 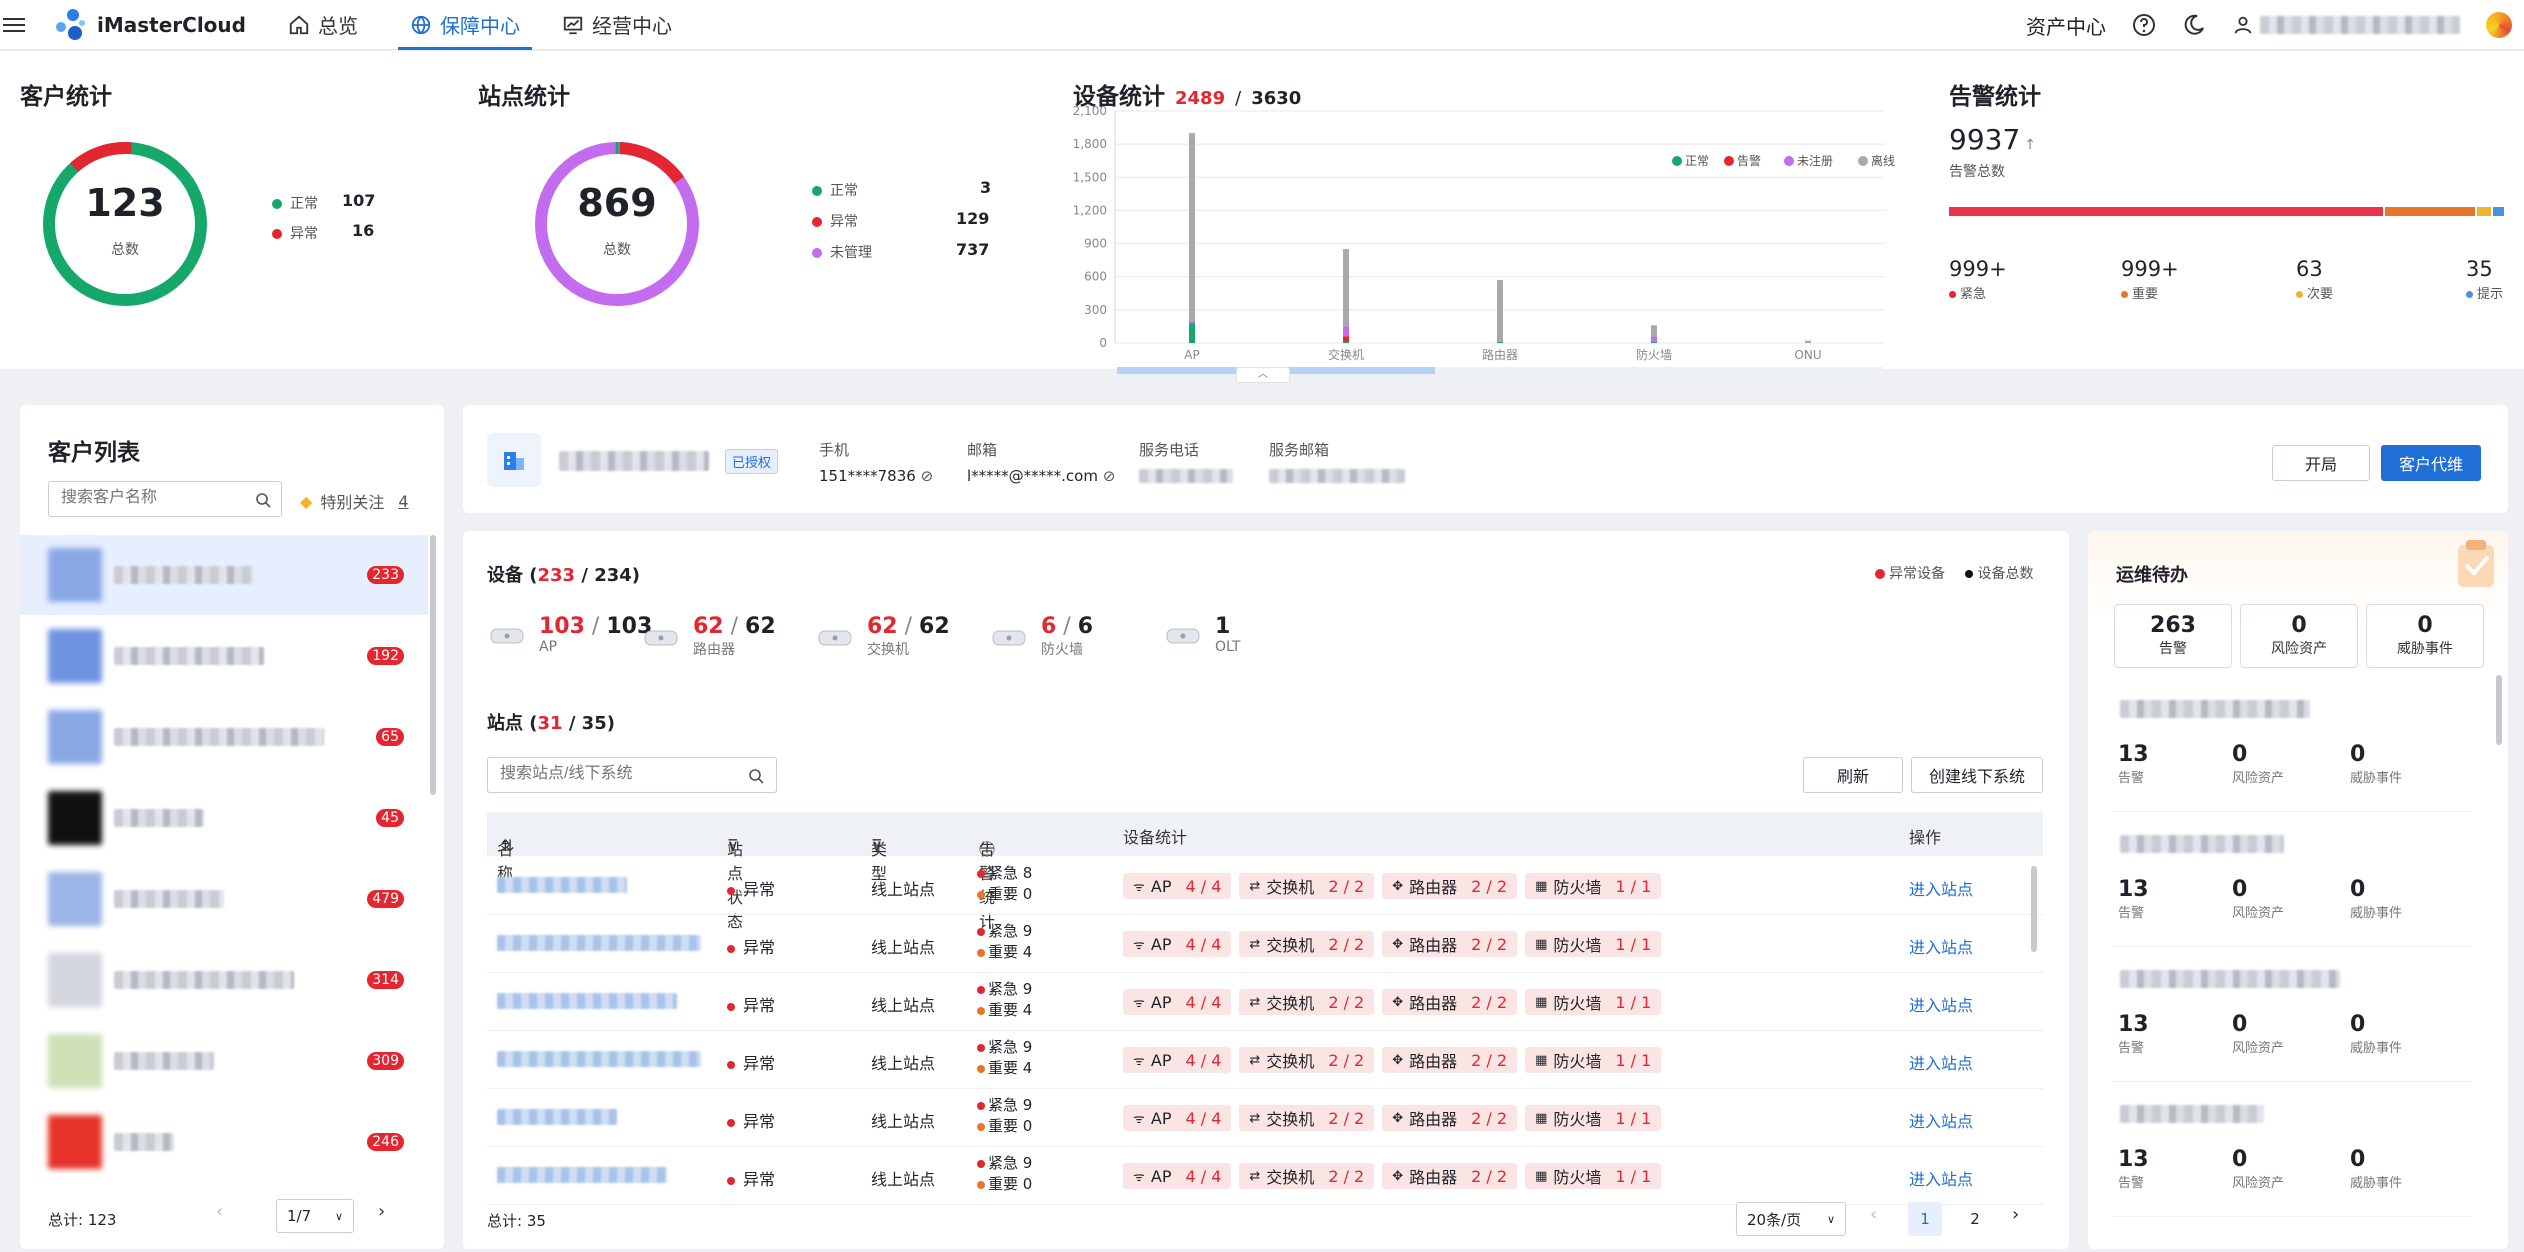 I want to click on ops-card-1: 0 风险资产, so click(x=2299, y=636).